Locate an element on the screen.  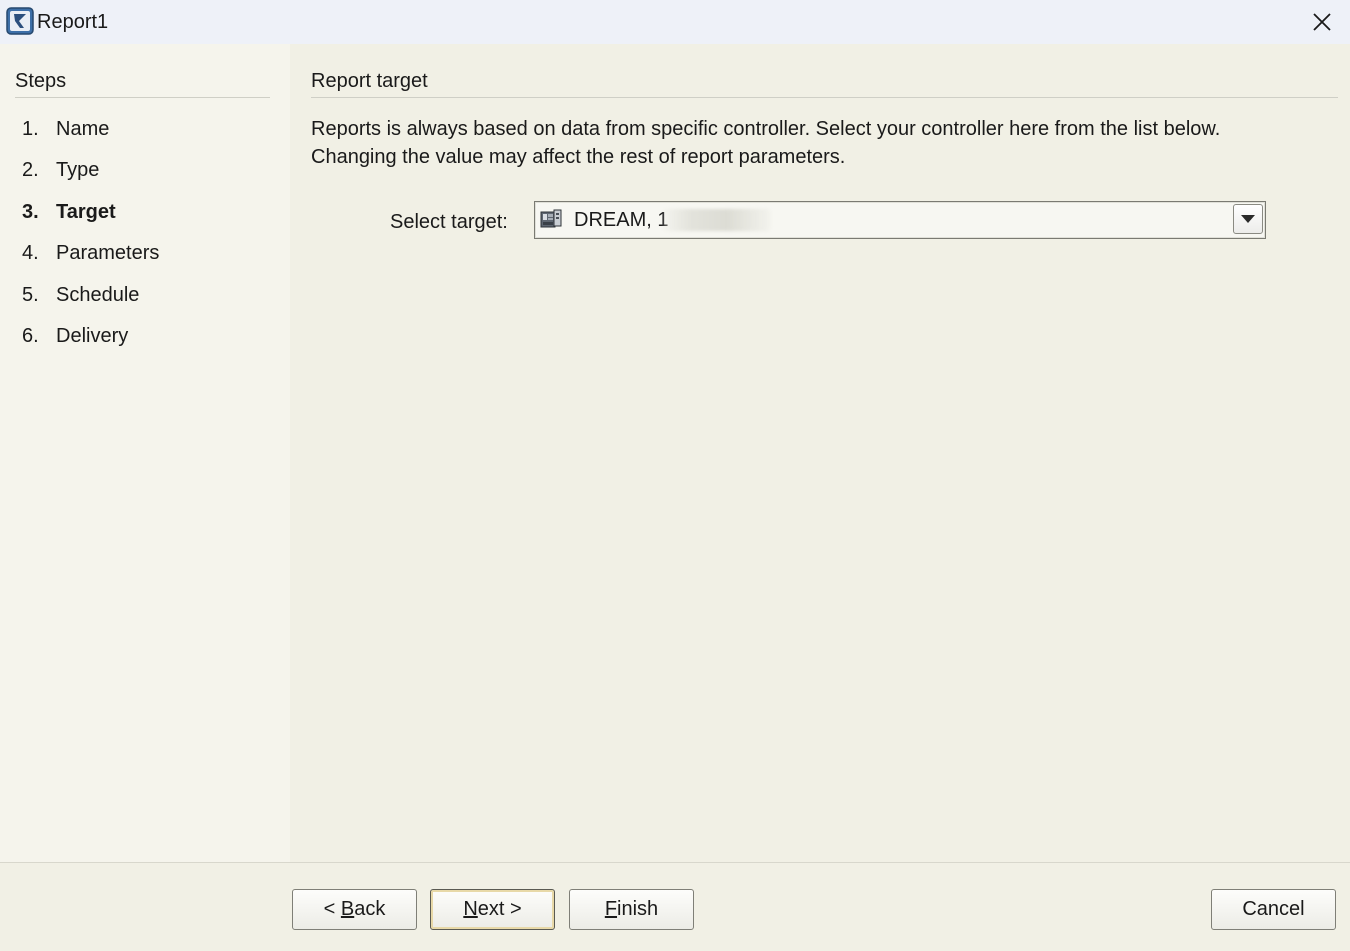
step-schedule: 5. Schedule is located at coordinates (80, 295).